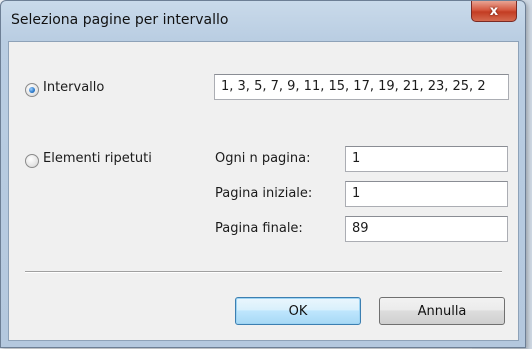 Image resolution: width=532 pixels, height=349 pixels. What do you see at coordinates (263, 272) in the screenshot?
I see `separator` at bounding box center [263, 272].